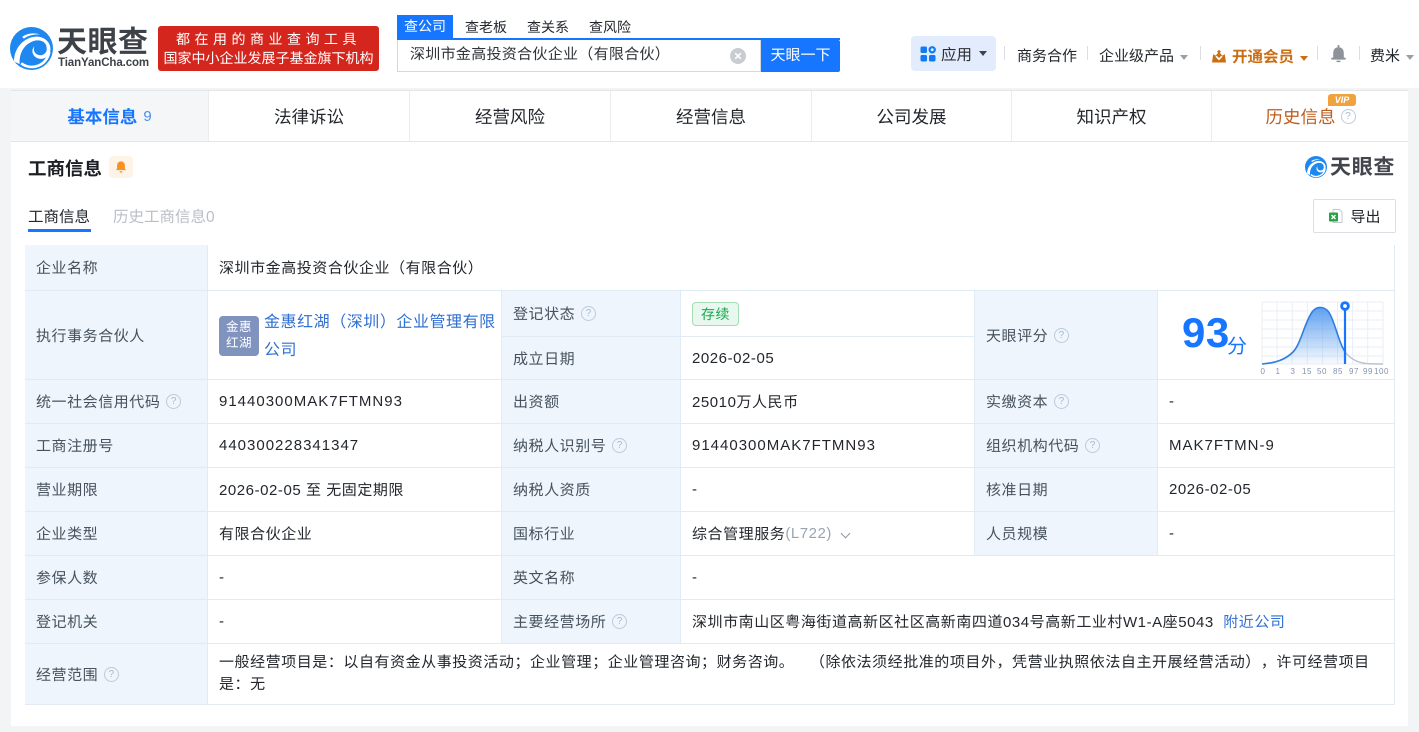 The width and height of the screenshot is (1419, 732). Describe the element at coordinates (1278, 371) in the screenshot. I see `svg-text: 1` at that location.